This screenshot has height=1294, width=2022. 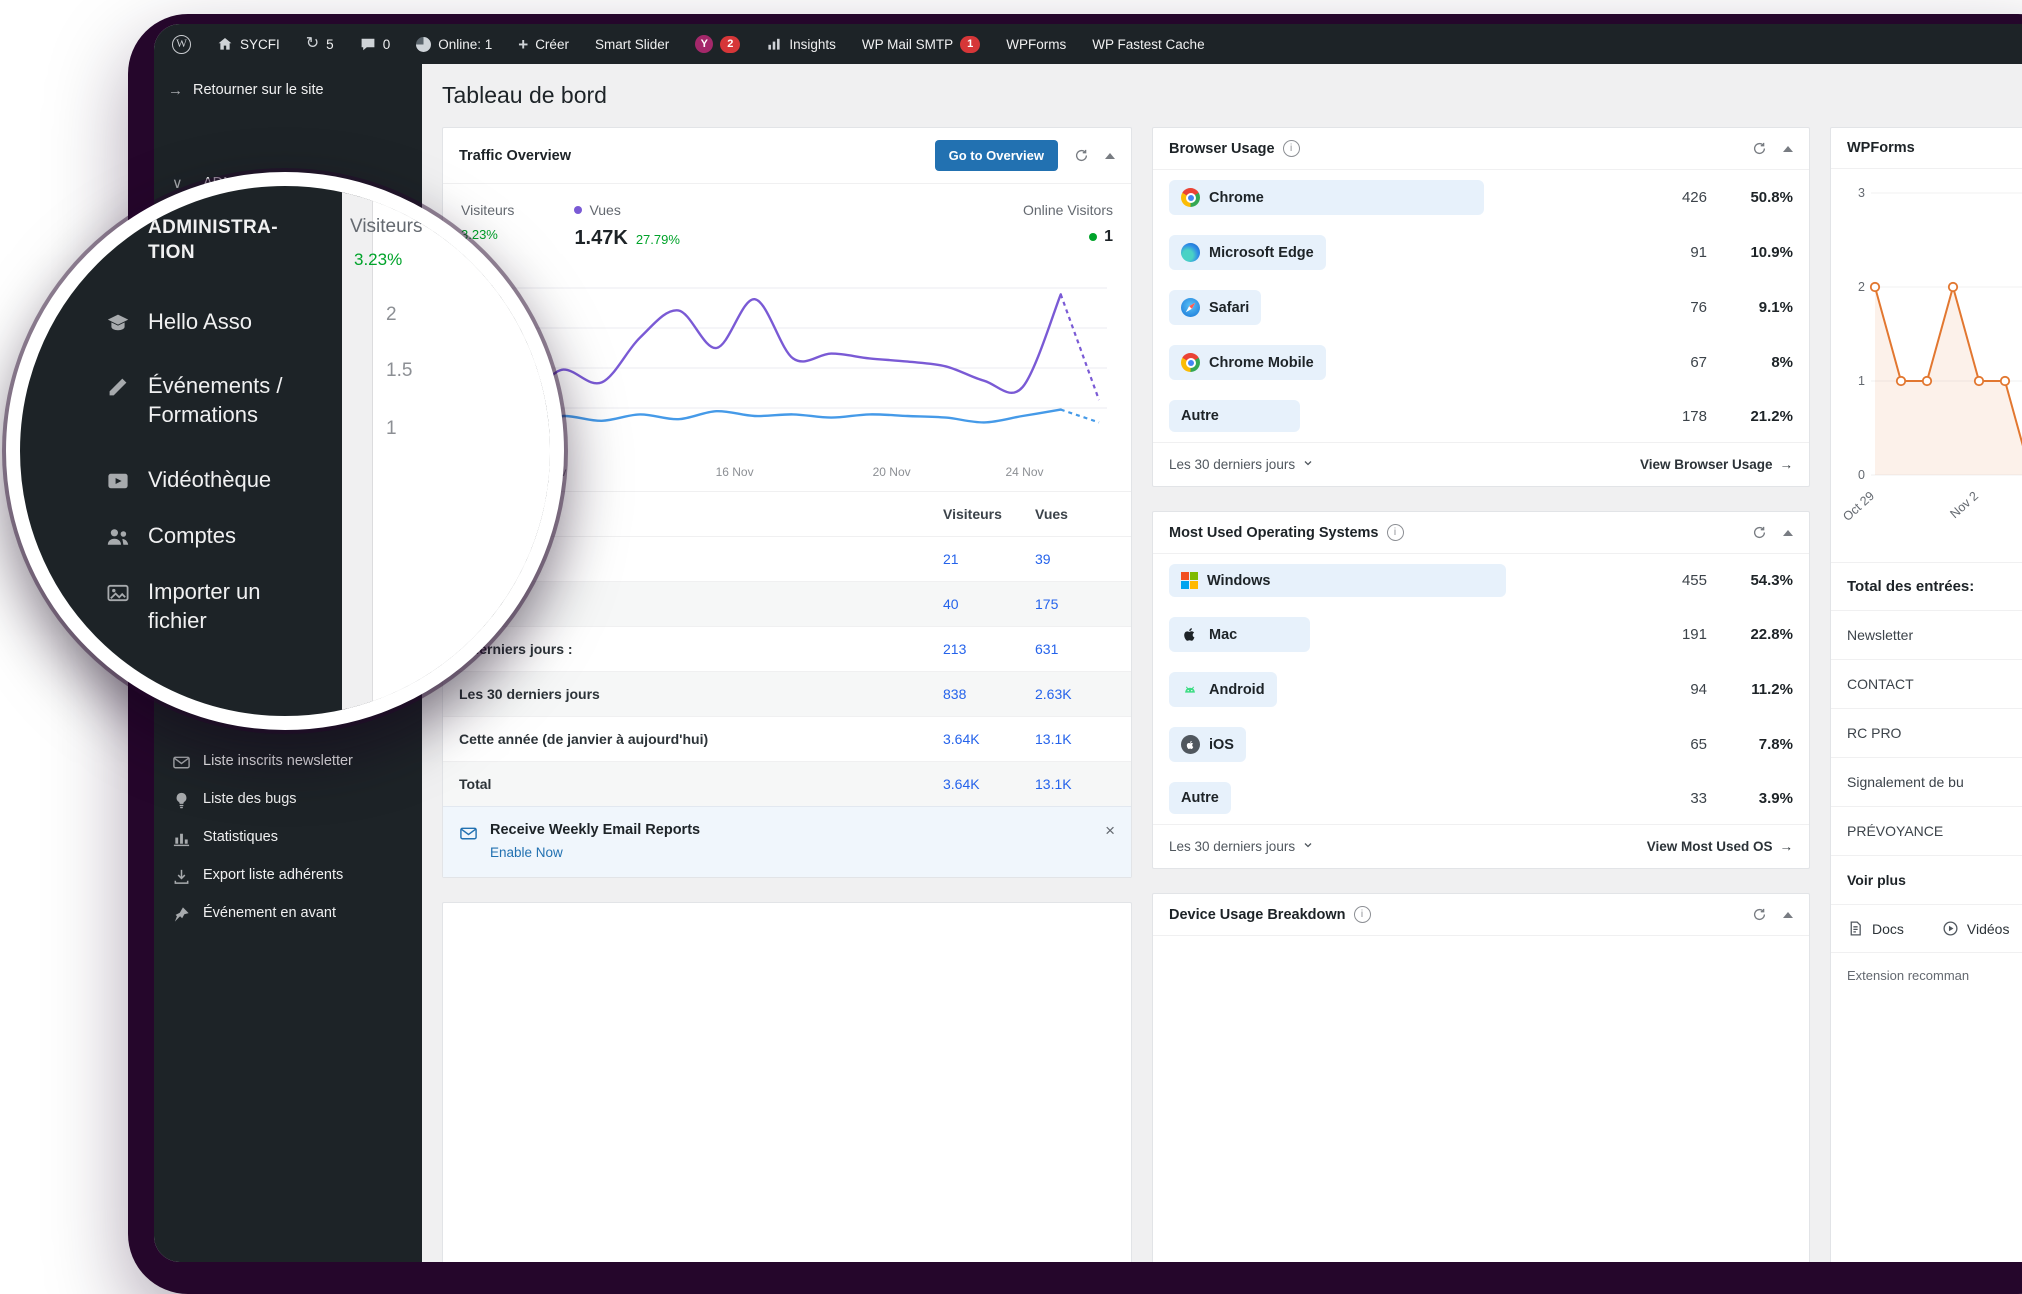 What do you see at coordinates (119, 481) in the screenshot?
I see `video-icon` at bounding box center [119, 481].